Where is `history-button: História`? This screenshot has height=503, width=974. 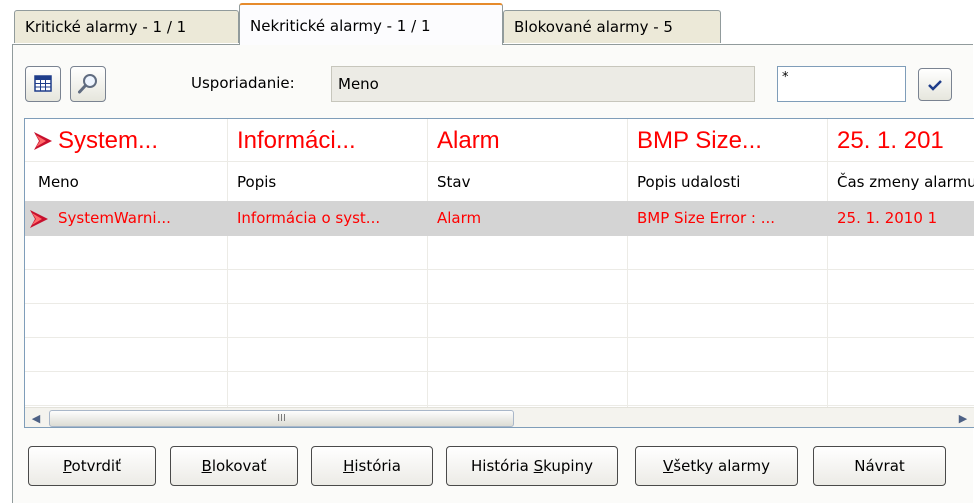
history-button: História is located at coordinates (372, 466).